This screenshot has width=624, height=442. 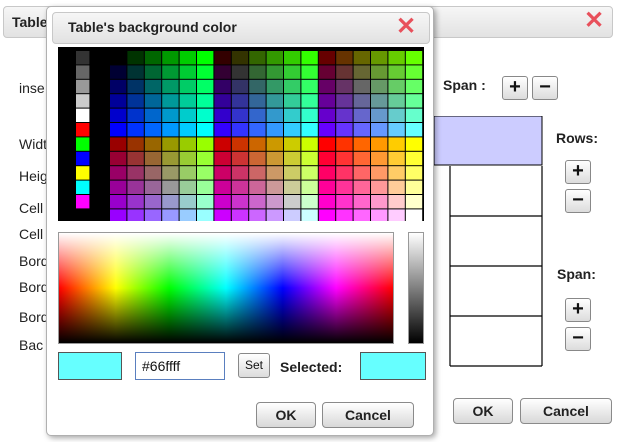 What do you see at coordinates (180, 366) in the screenshot?
I see `hex-color-input` at bounding box center [180, 366].